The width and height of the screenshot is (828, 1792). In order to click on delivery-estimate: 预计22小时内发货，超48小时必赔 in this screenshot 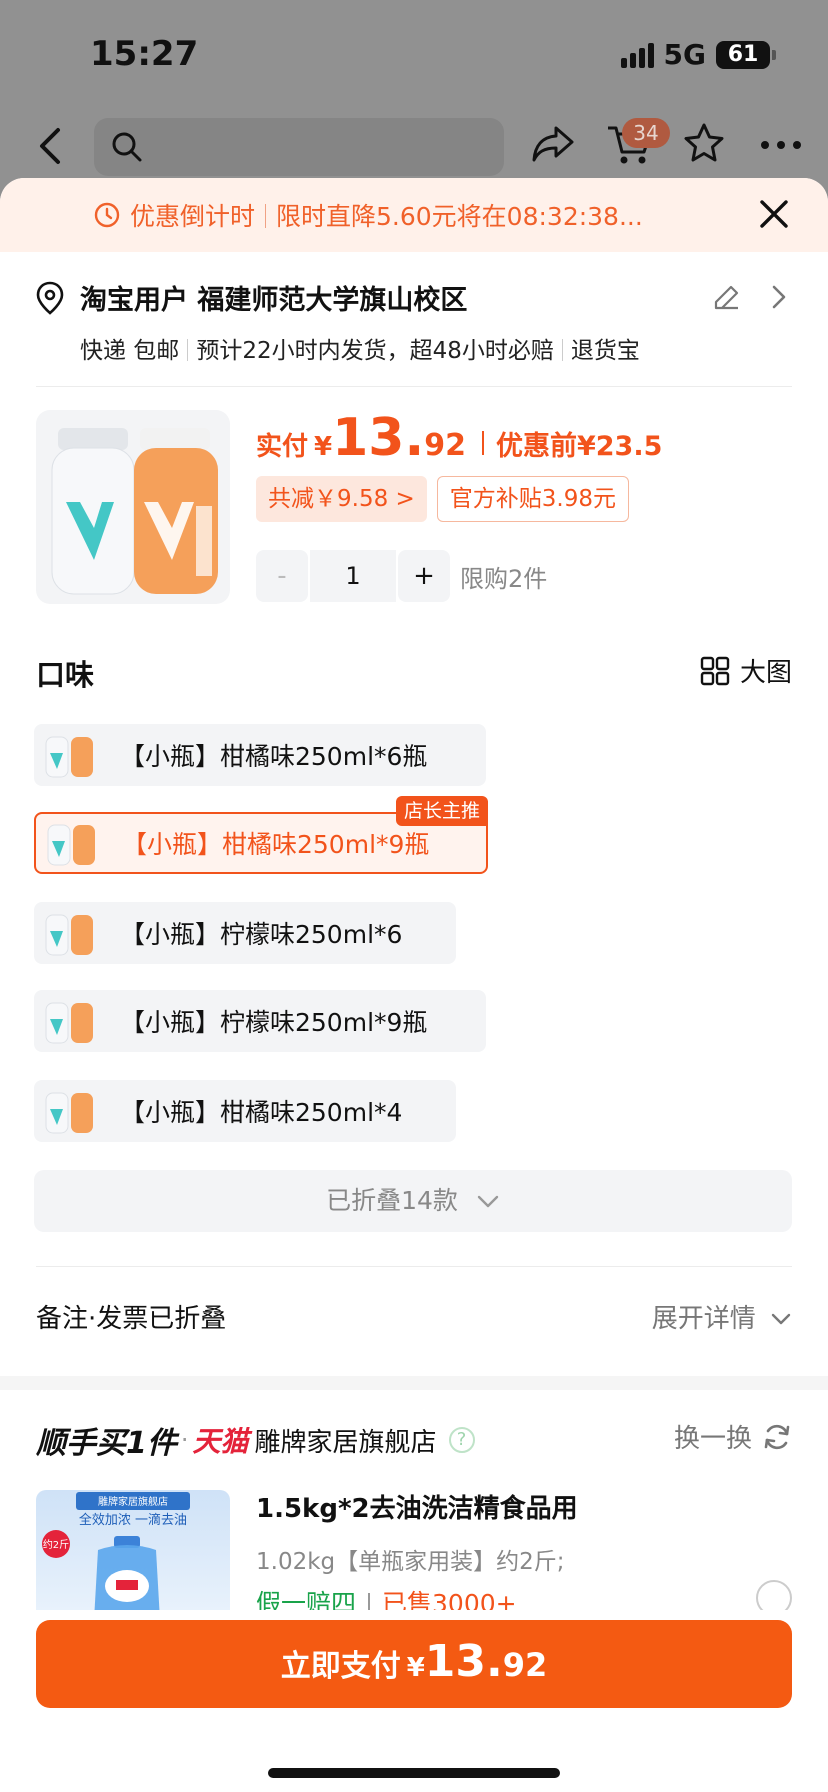, I will do `click(375, 351)`.